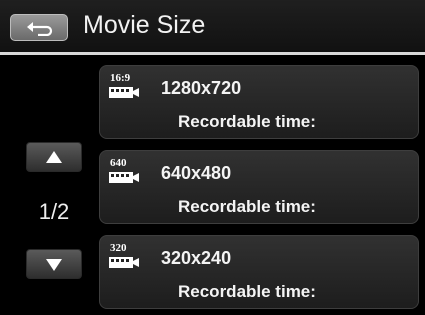  I want to click on back-button, so click(39, 27).